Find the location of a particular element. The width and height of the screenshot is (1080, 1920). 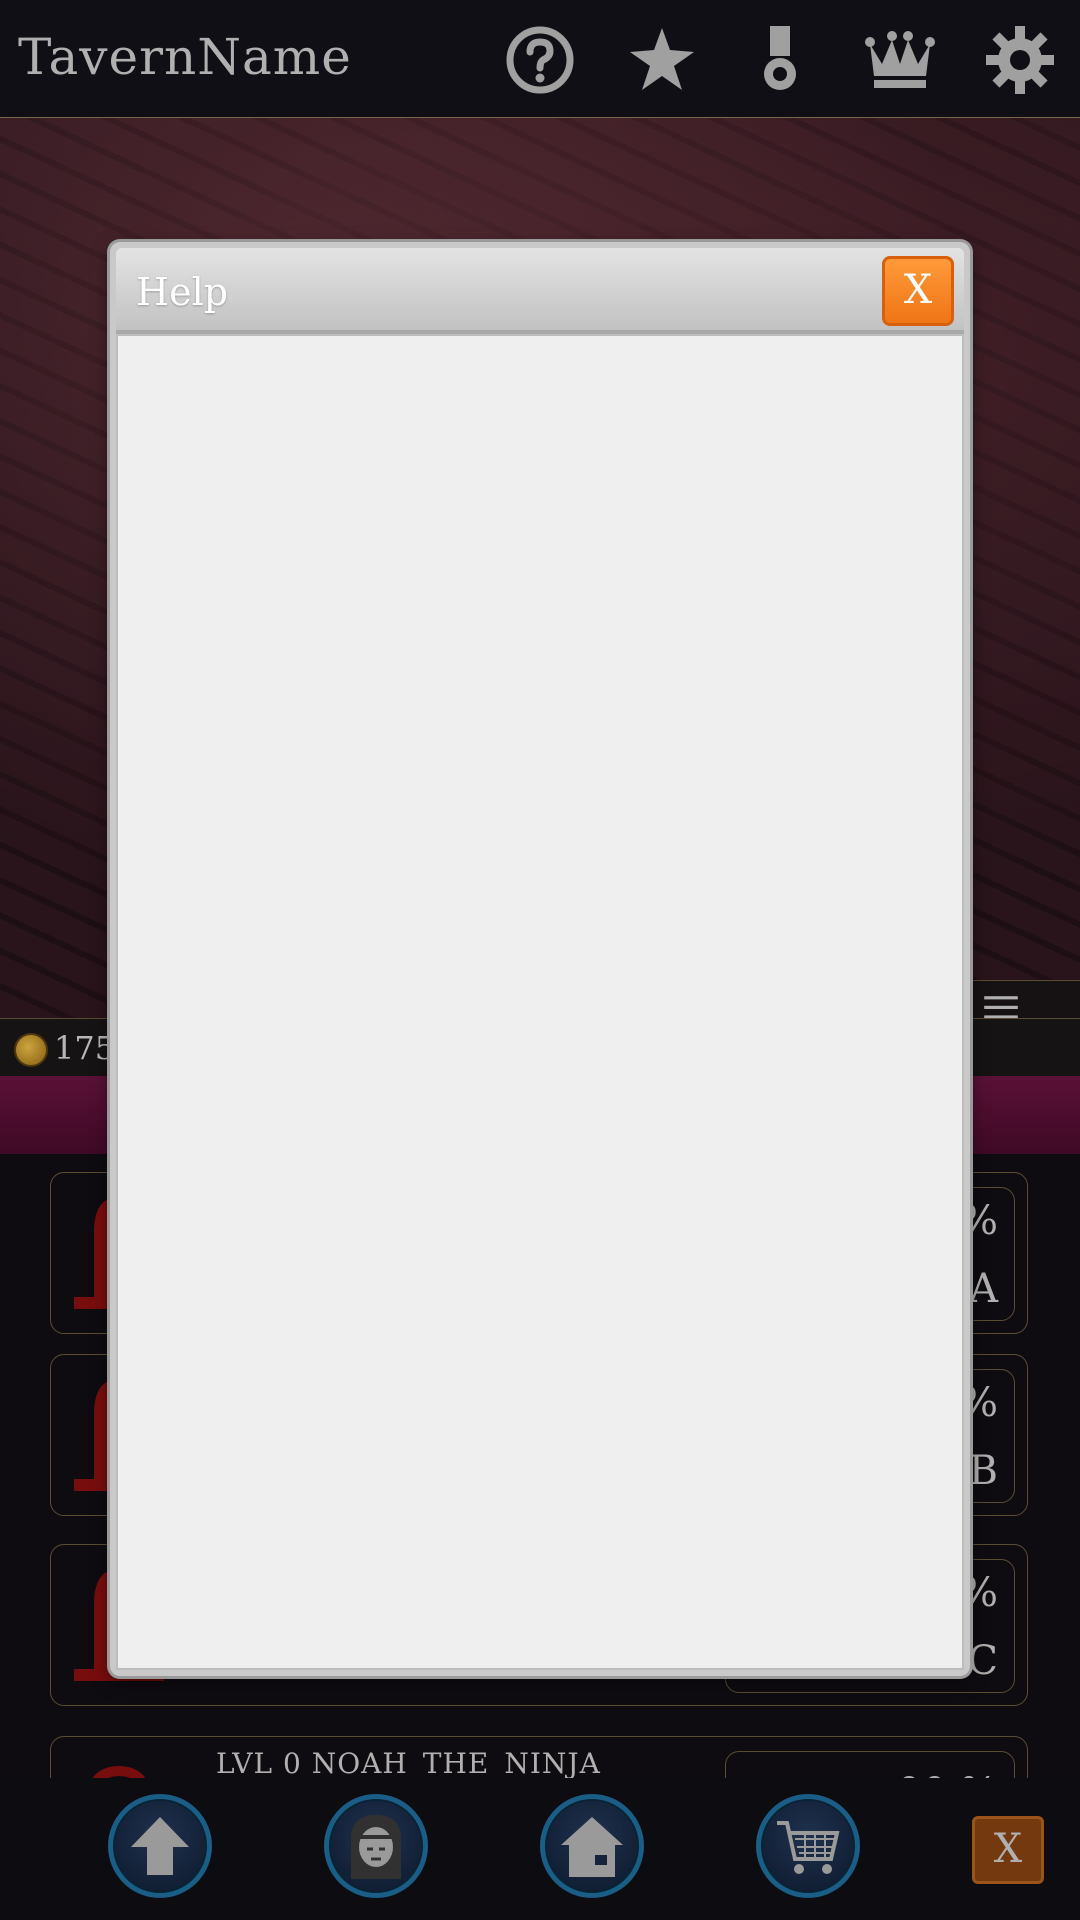

dialog-title: Help is located at coordinates (182, 292).